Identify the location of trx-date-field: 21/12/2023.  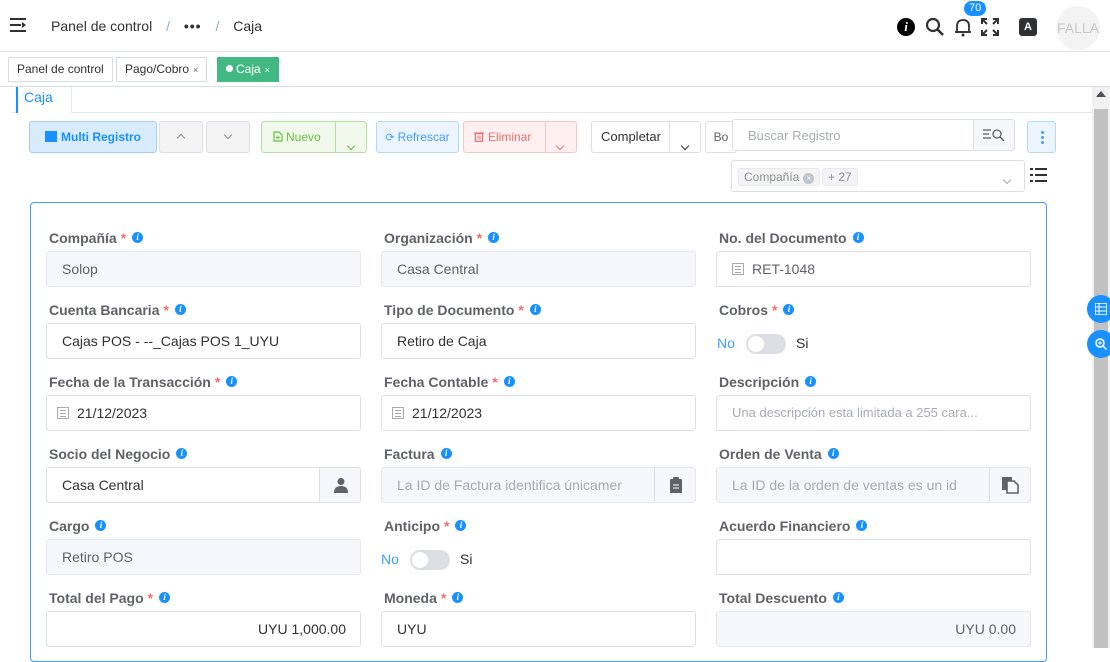
(203, 413).